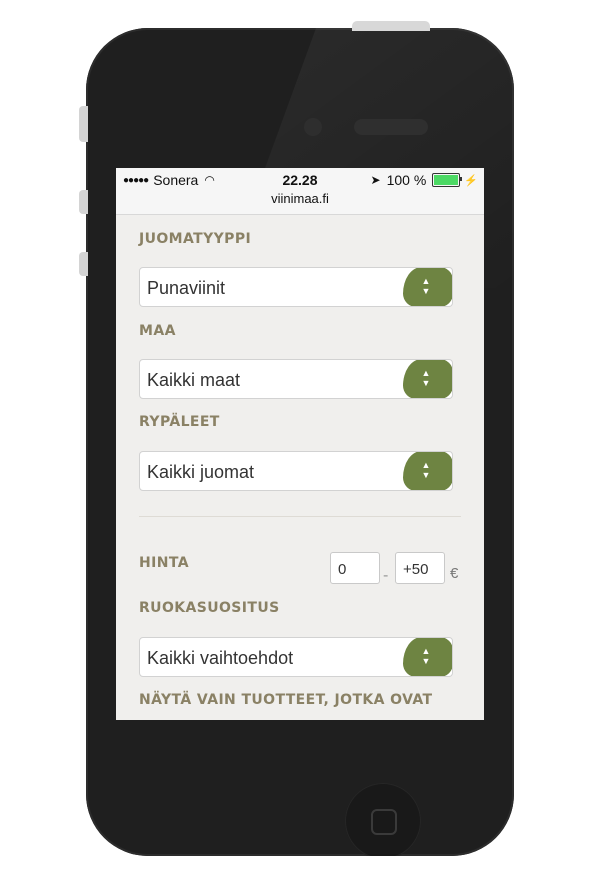  What do you see at coordinates (164, 563) in the screenshot?
I see `price-label: HINTA` at bounding box center [164, 563].